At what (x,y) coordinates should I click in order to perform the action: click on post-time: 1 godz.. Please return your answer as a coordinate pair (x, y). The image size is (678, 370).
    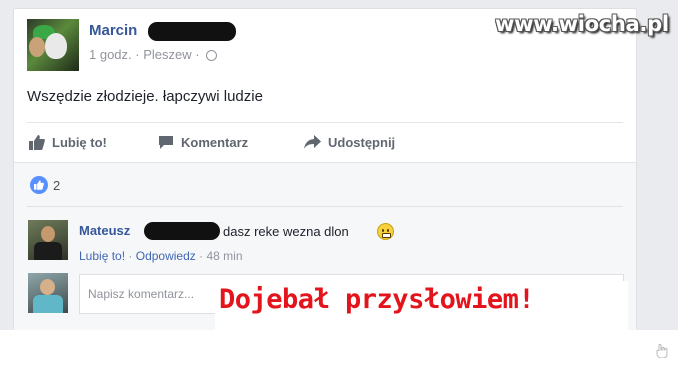
    Looking at the image, I should click on (110, 54).